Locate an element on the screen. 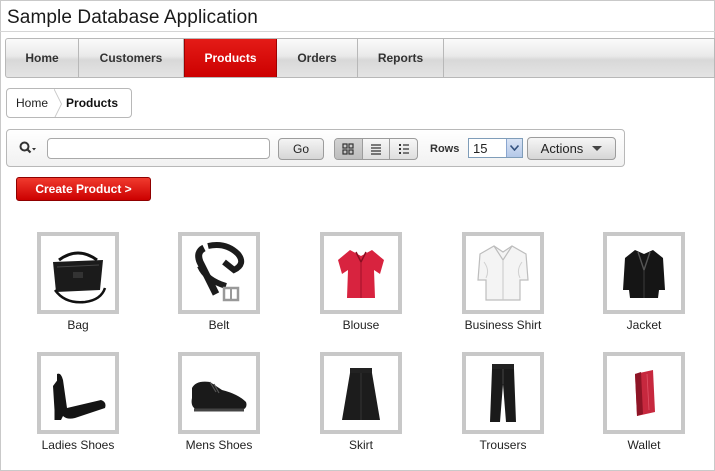  product-name: Belt is located at coordinates (219, 325).